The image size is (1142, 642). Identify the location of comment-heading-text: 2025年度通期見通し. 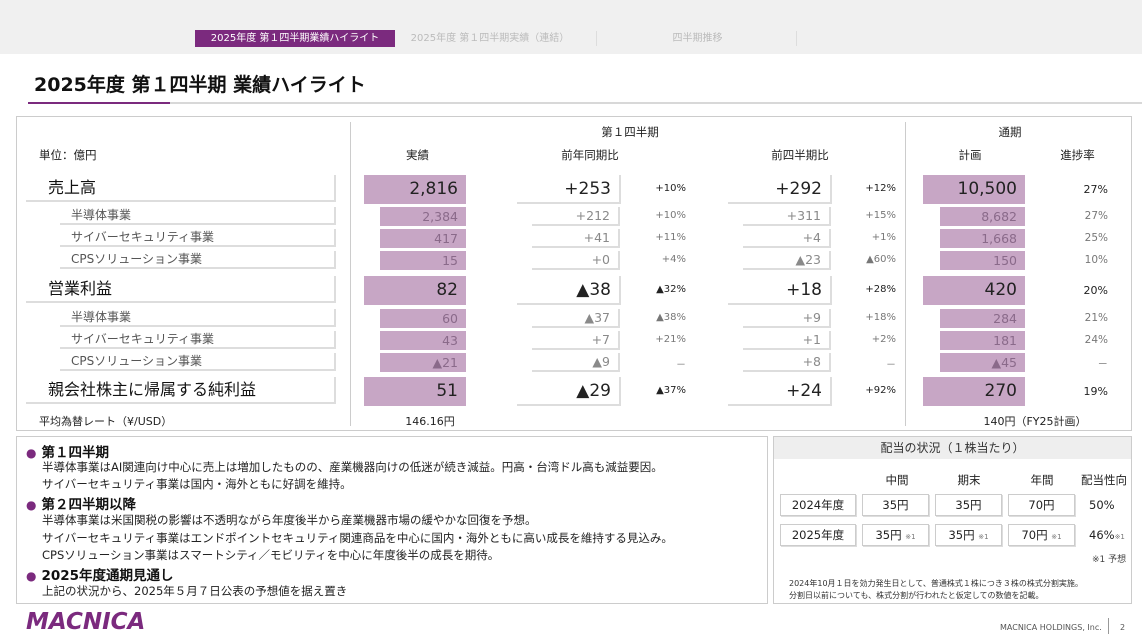
(107, 576).